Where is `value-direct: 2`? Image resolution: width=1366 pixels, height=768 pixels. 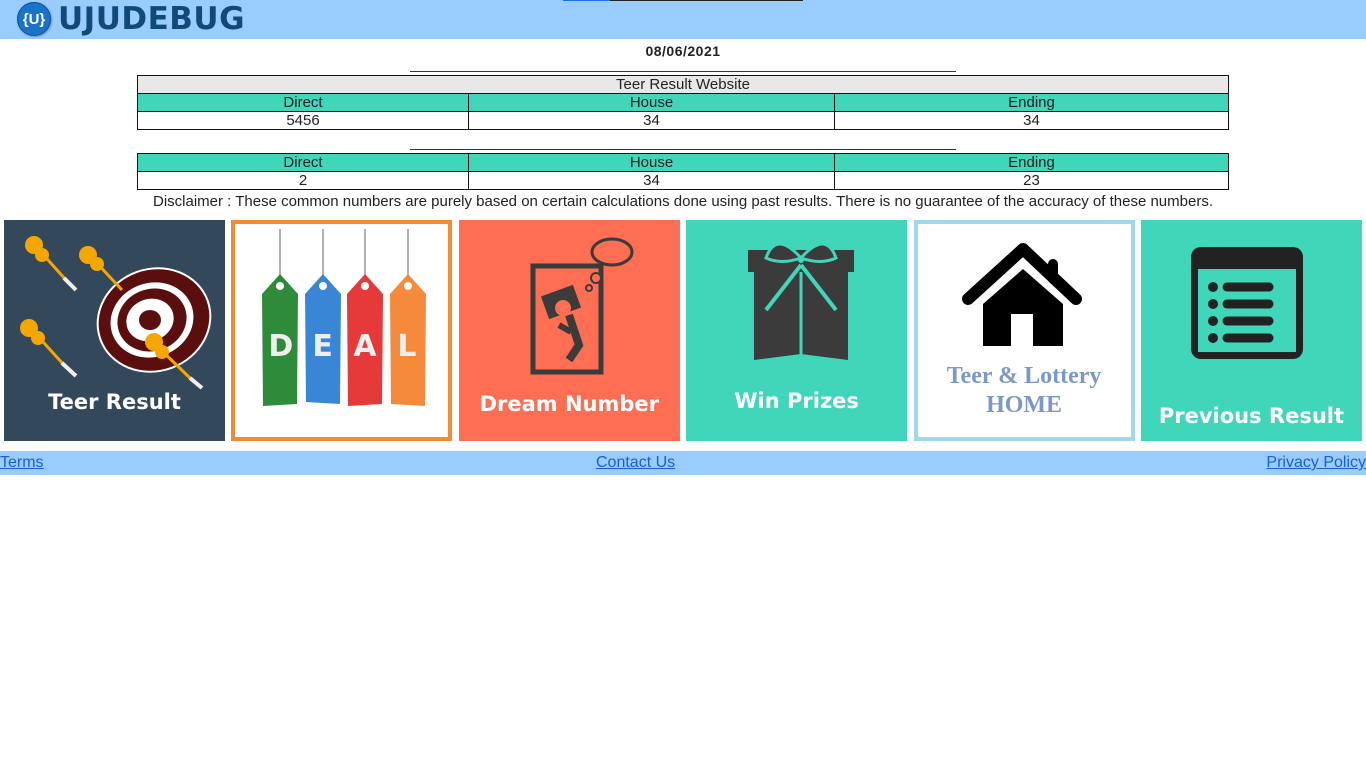 value-direct: 2 is located at coordinates (303, 180).